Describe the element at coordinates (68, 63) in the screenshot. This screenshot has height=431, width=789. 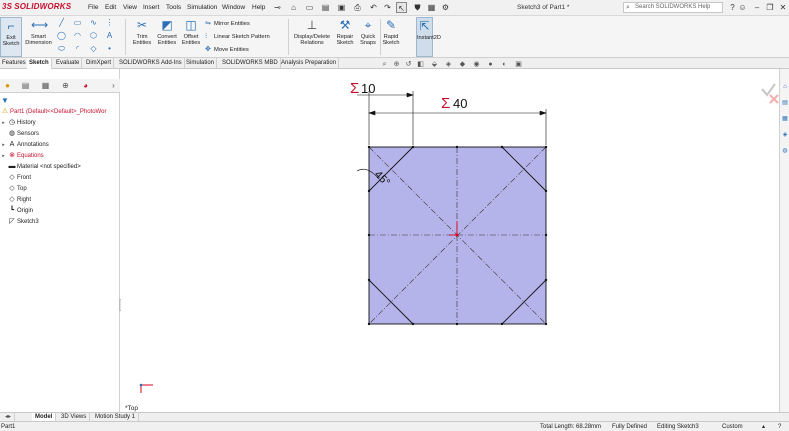
I see `tab-evaluate: Evaluate` at that location.